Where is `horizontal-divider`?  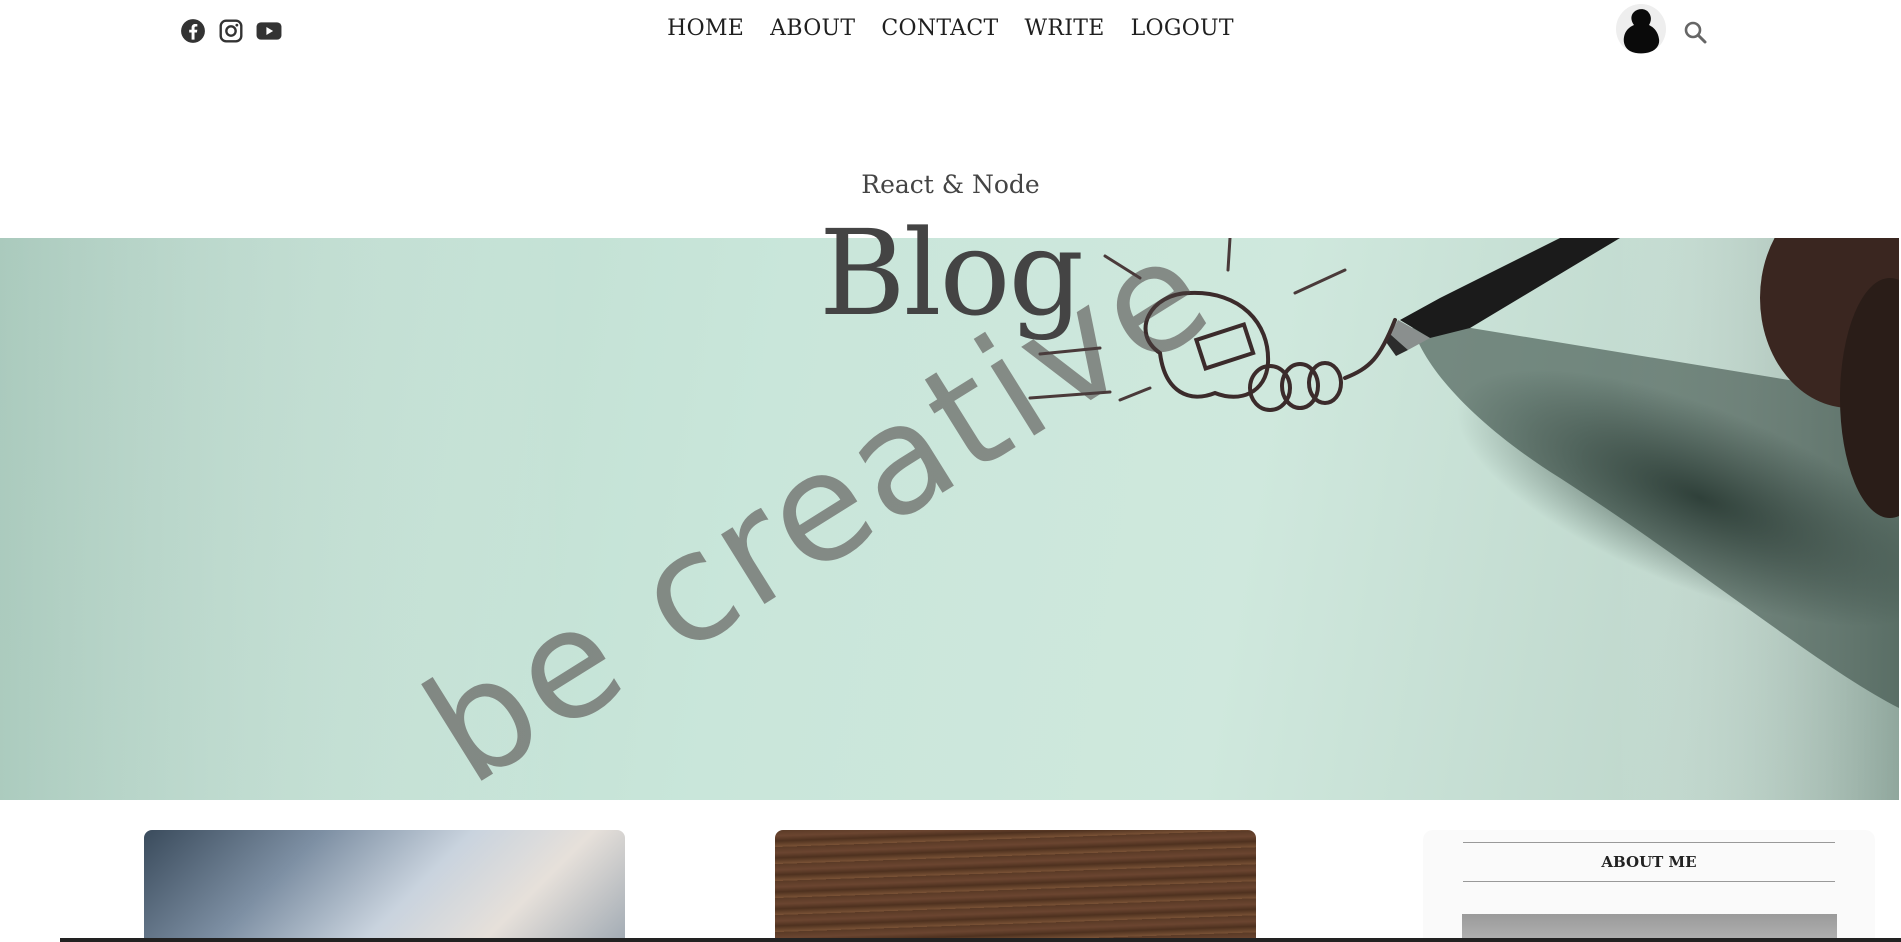
horizontal-divider is located at coordinates (980, 940).